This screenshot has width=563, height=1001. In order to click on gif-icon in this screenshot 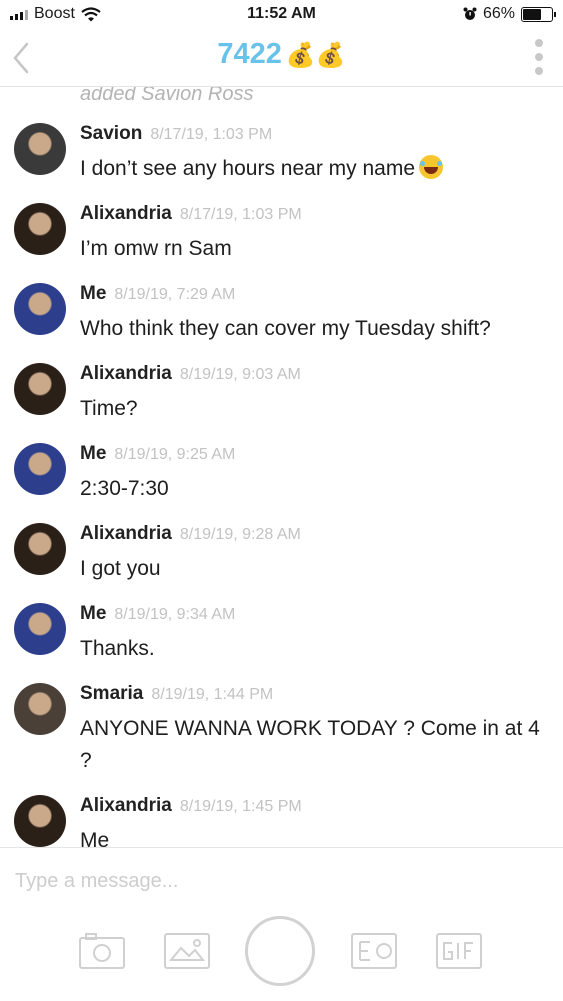, I will do `click(459, 950)`.